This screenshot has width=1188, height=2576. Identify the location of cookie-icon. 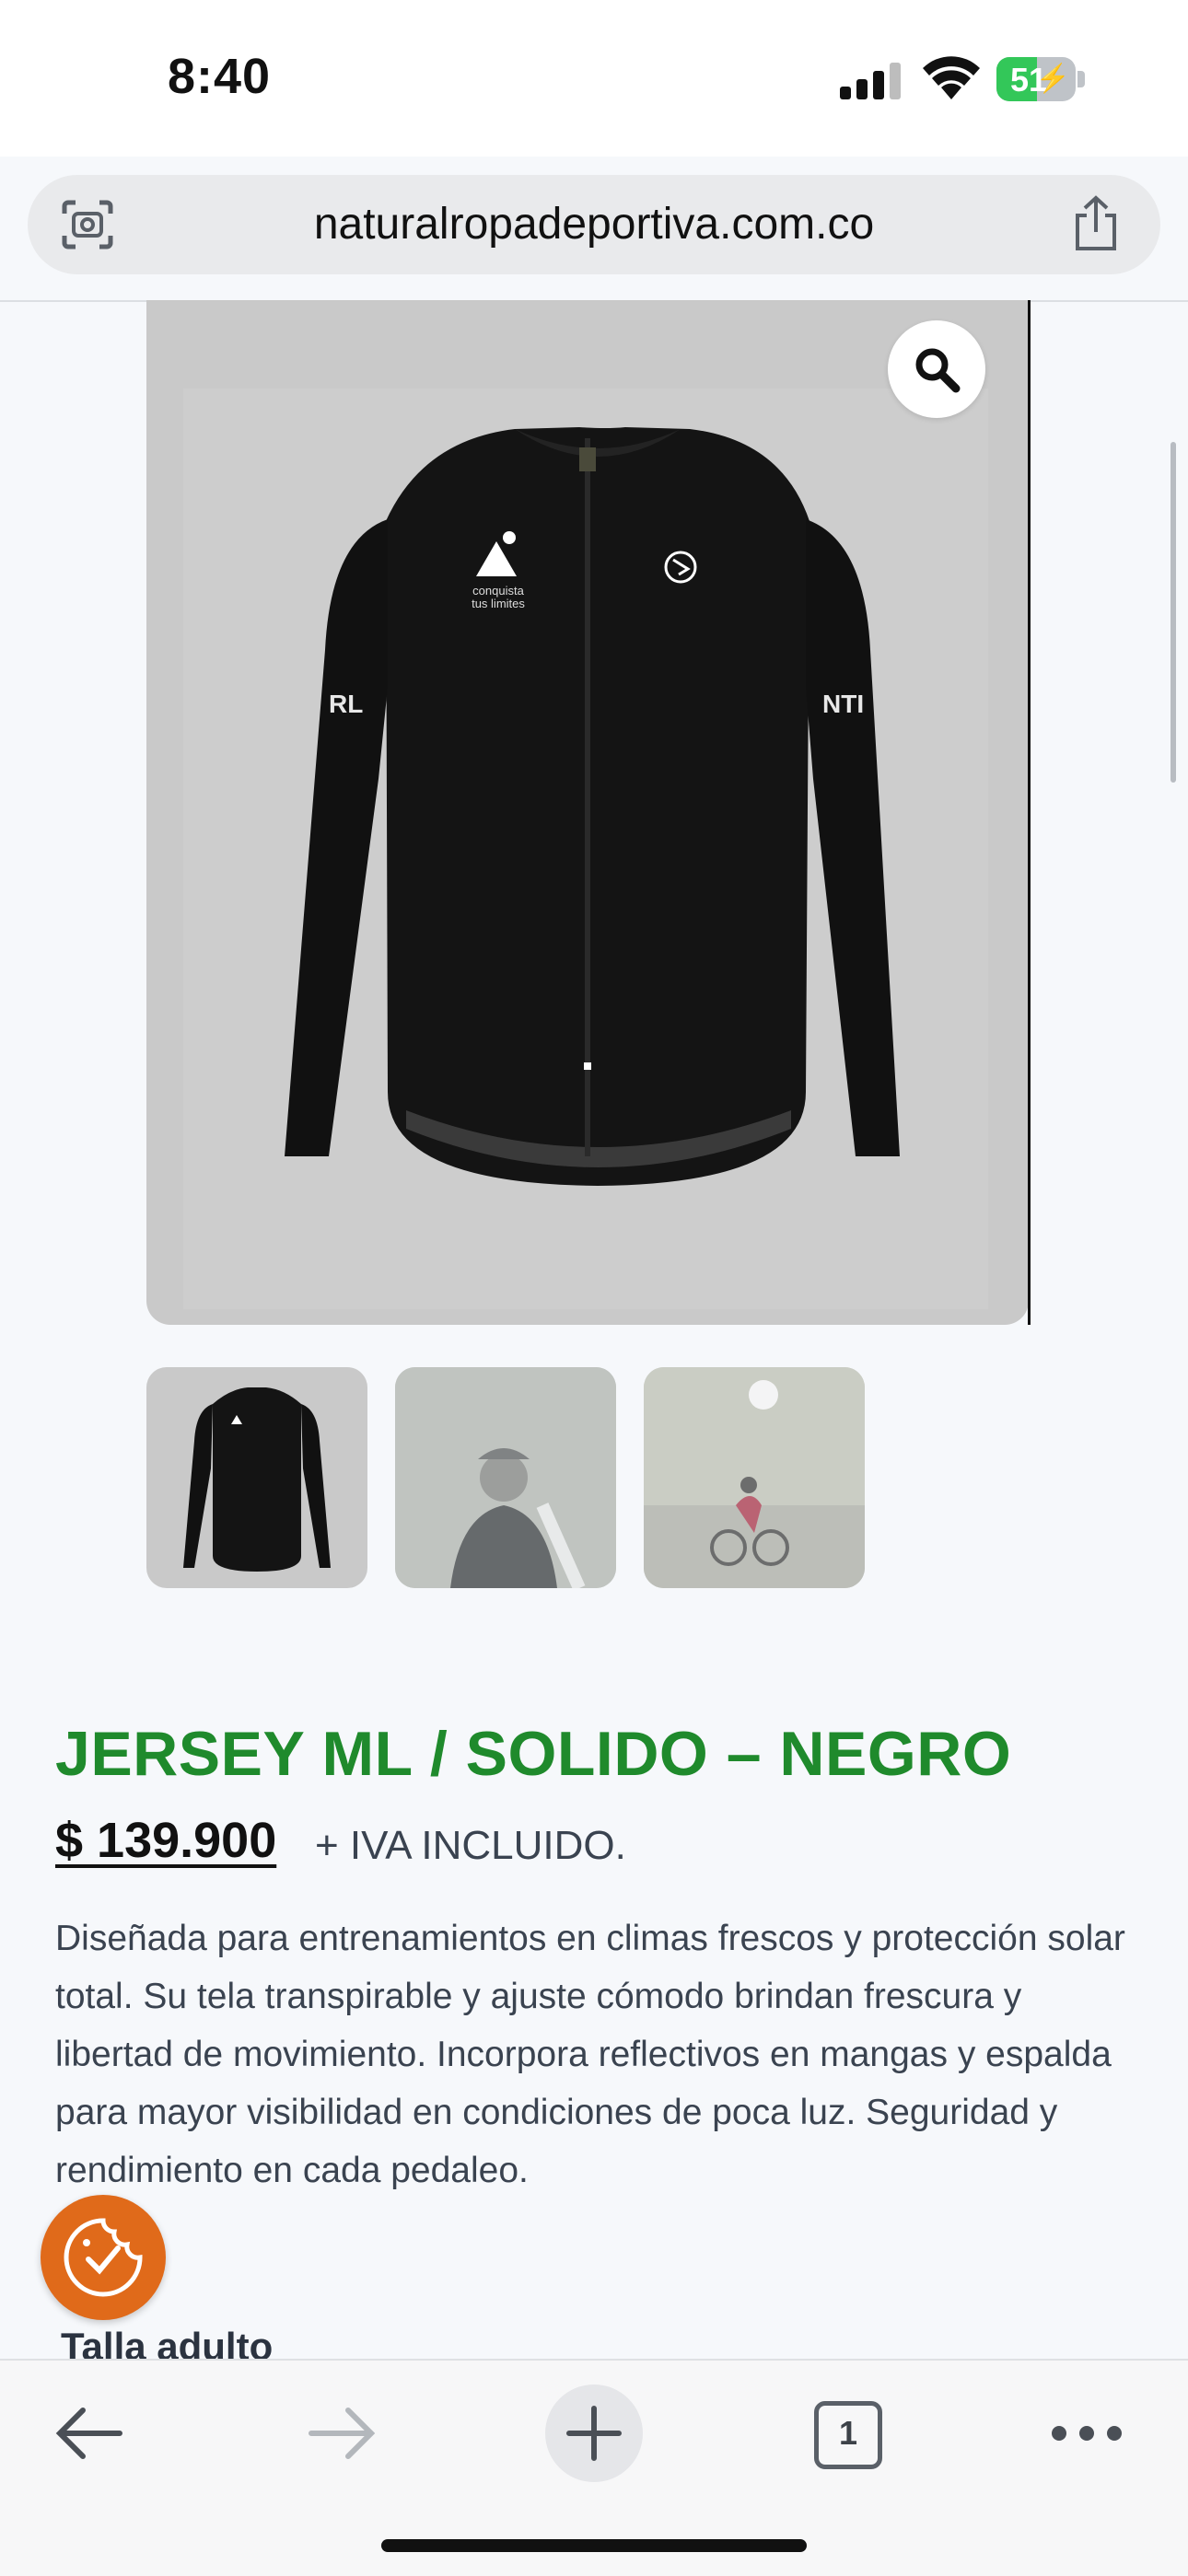
(103, 2257).